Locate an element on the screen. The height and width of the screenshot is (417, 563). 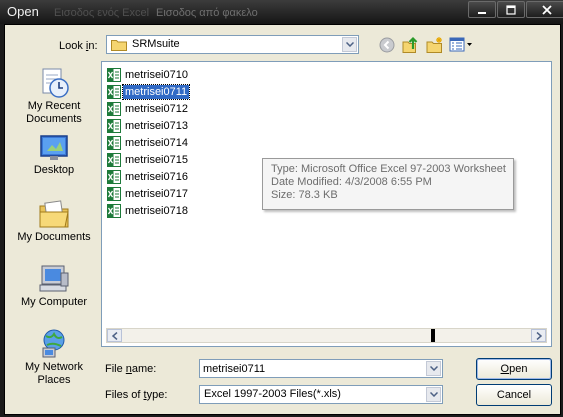
place-my-network-places: My Network Places is located at coordinates (54, 357).